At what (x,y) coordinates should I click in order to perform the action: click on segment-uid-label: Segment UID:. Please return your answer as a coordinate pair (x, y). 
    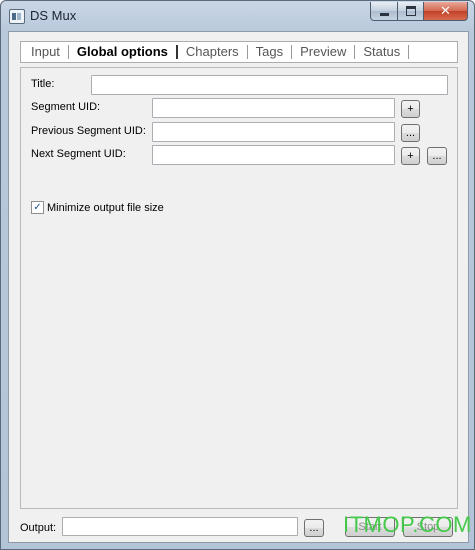
    Looking at the image, I should click on (66, 107).